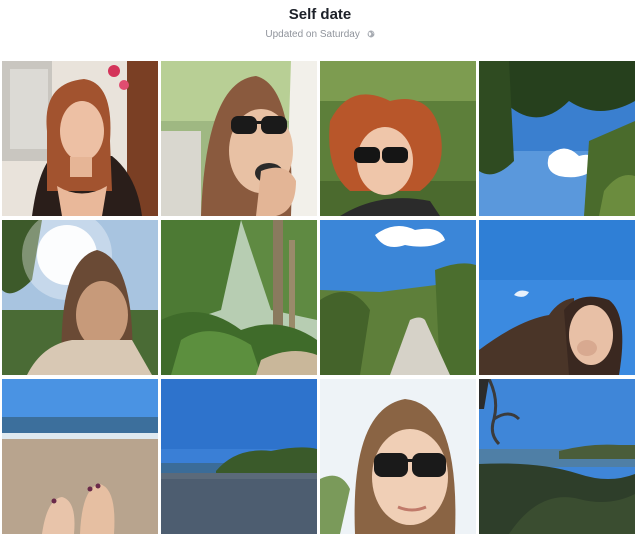  What do you see at coordinates (557, 456) in the screenshot?
I see `photo-beach-branches` at bounding box center [557, 456].